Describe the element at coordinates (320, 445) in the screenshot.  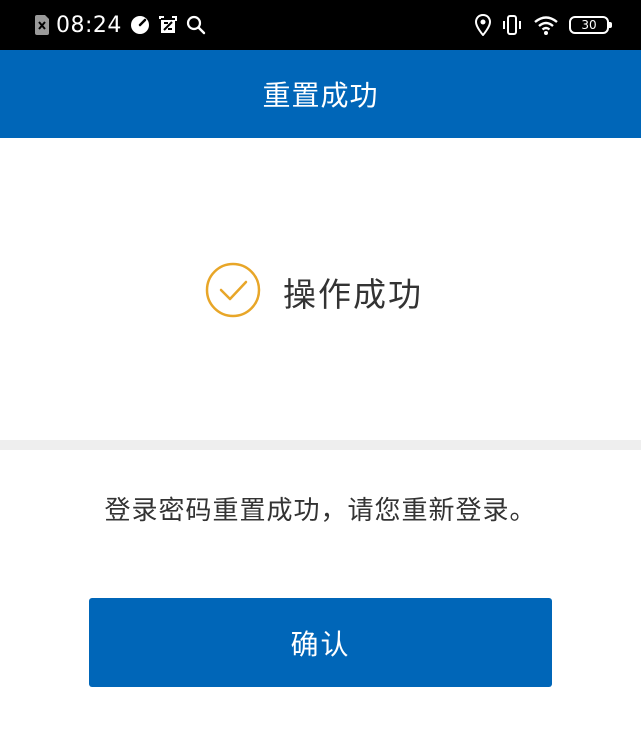
I see `section-divider` at that location.